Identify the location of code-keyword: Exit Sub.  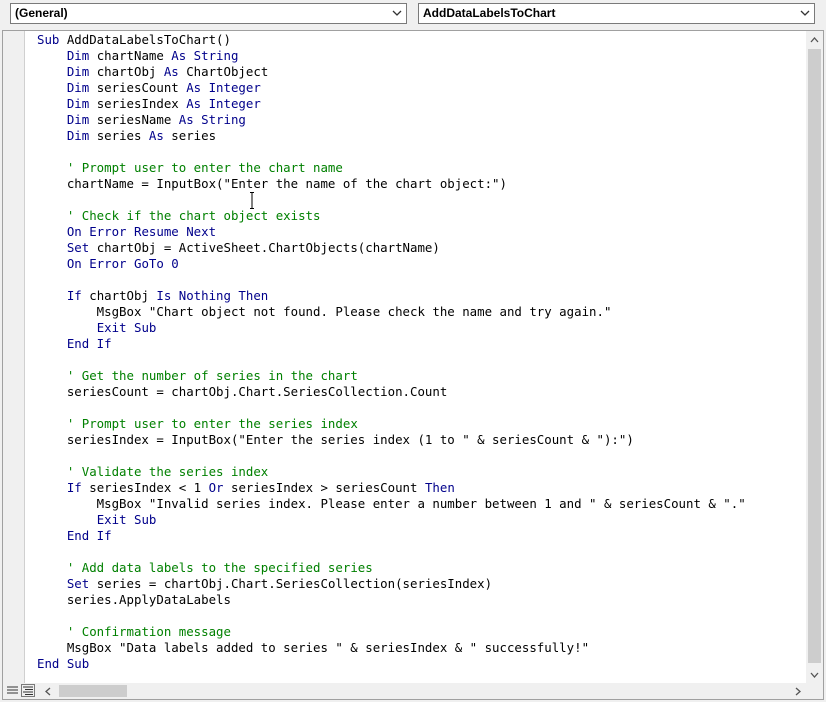
(126, 519).